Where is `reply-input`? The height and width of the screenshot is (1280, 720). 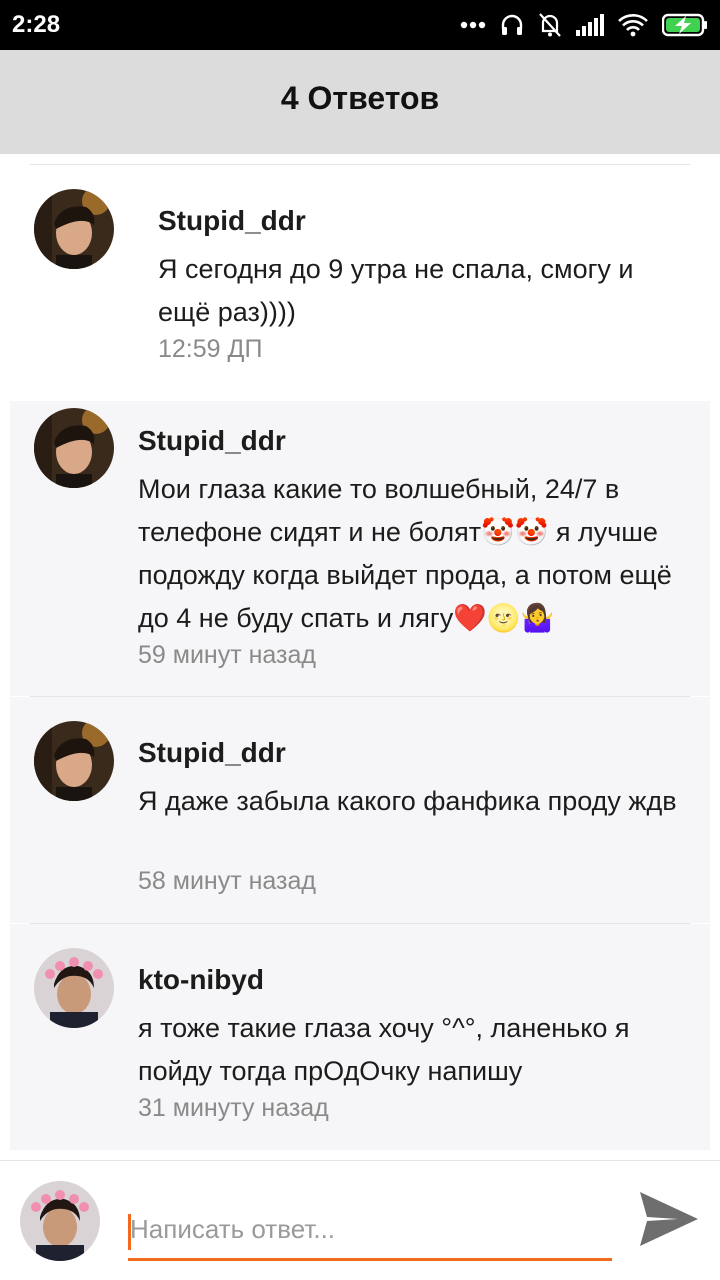
reply-input is located at coordinates (370, 1231).